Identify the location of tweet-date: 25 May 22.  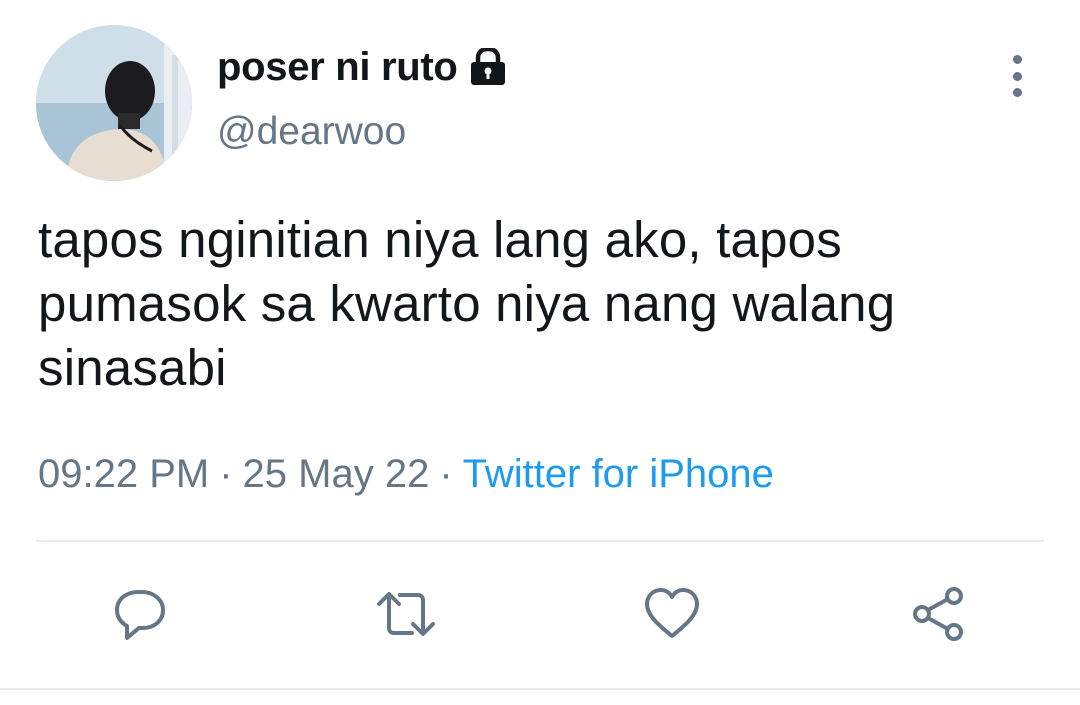
(336, 474).